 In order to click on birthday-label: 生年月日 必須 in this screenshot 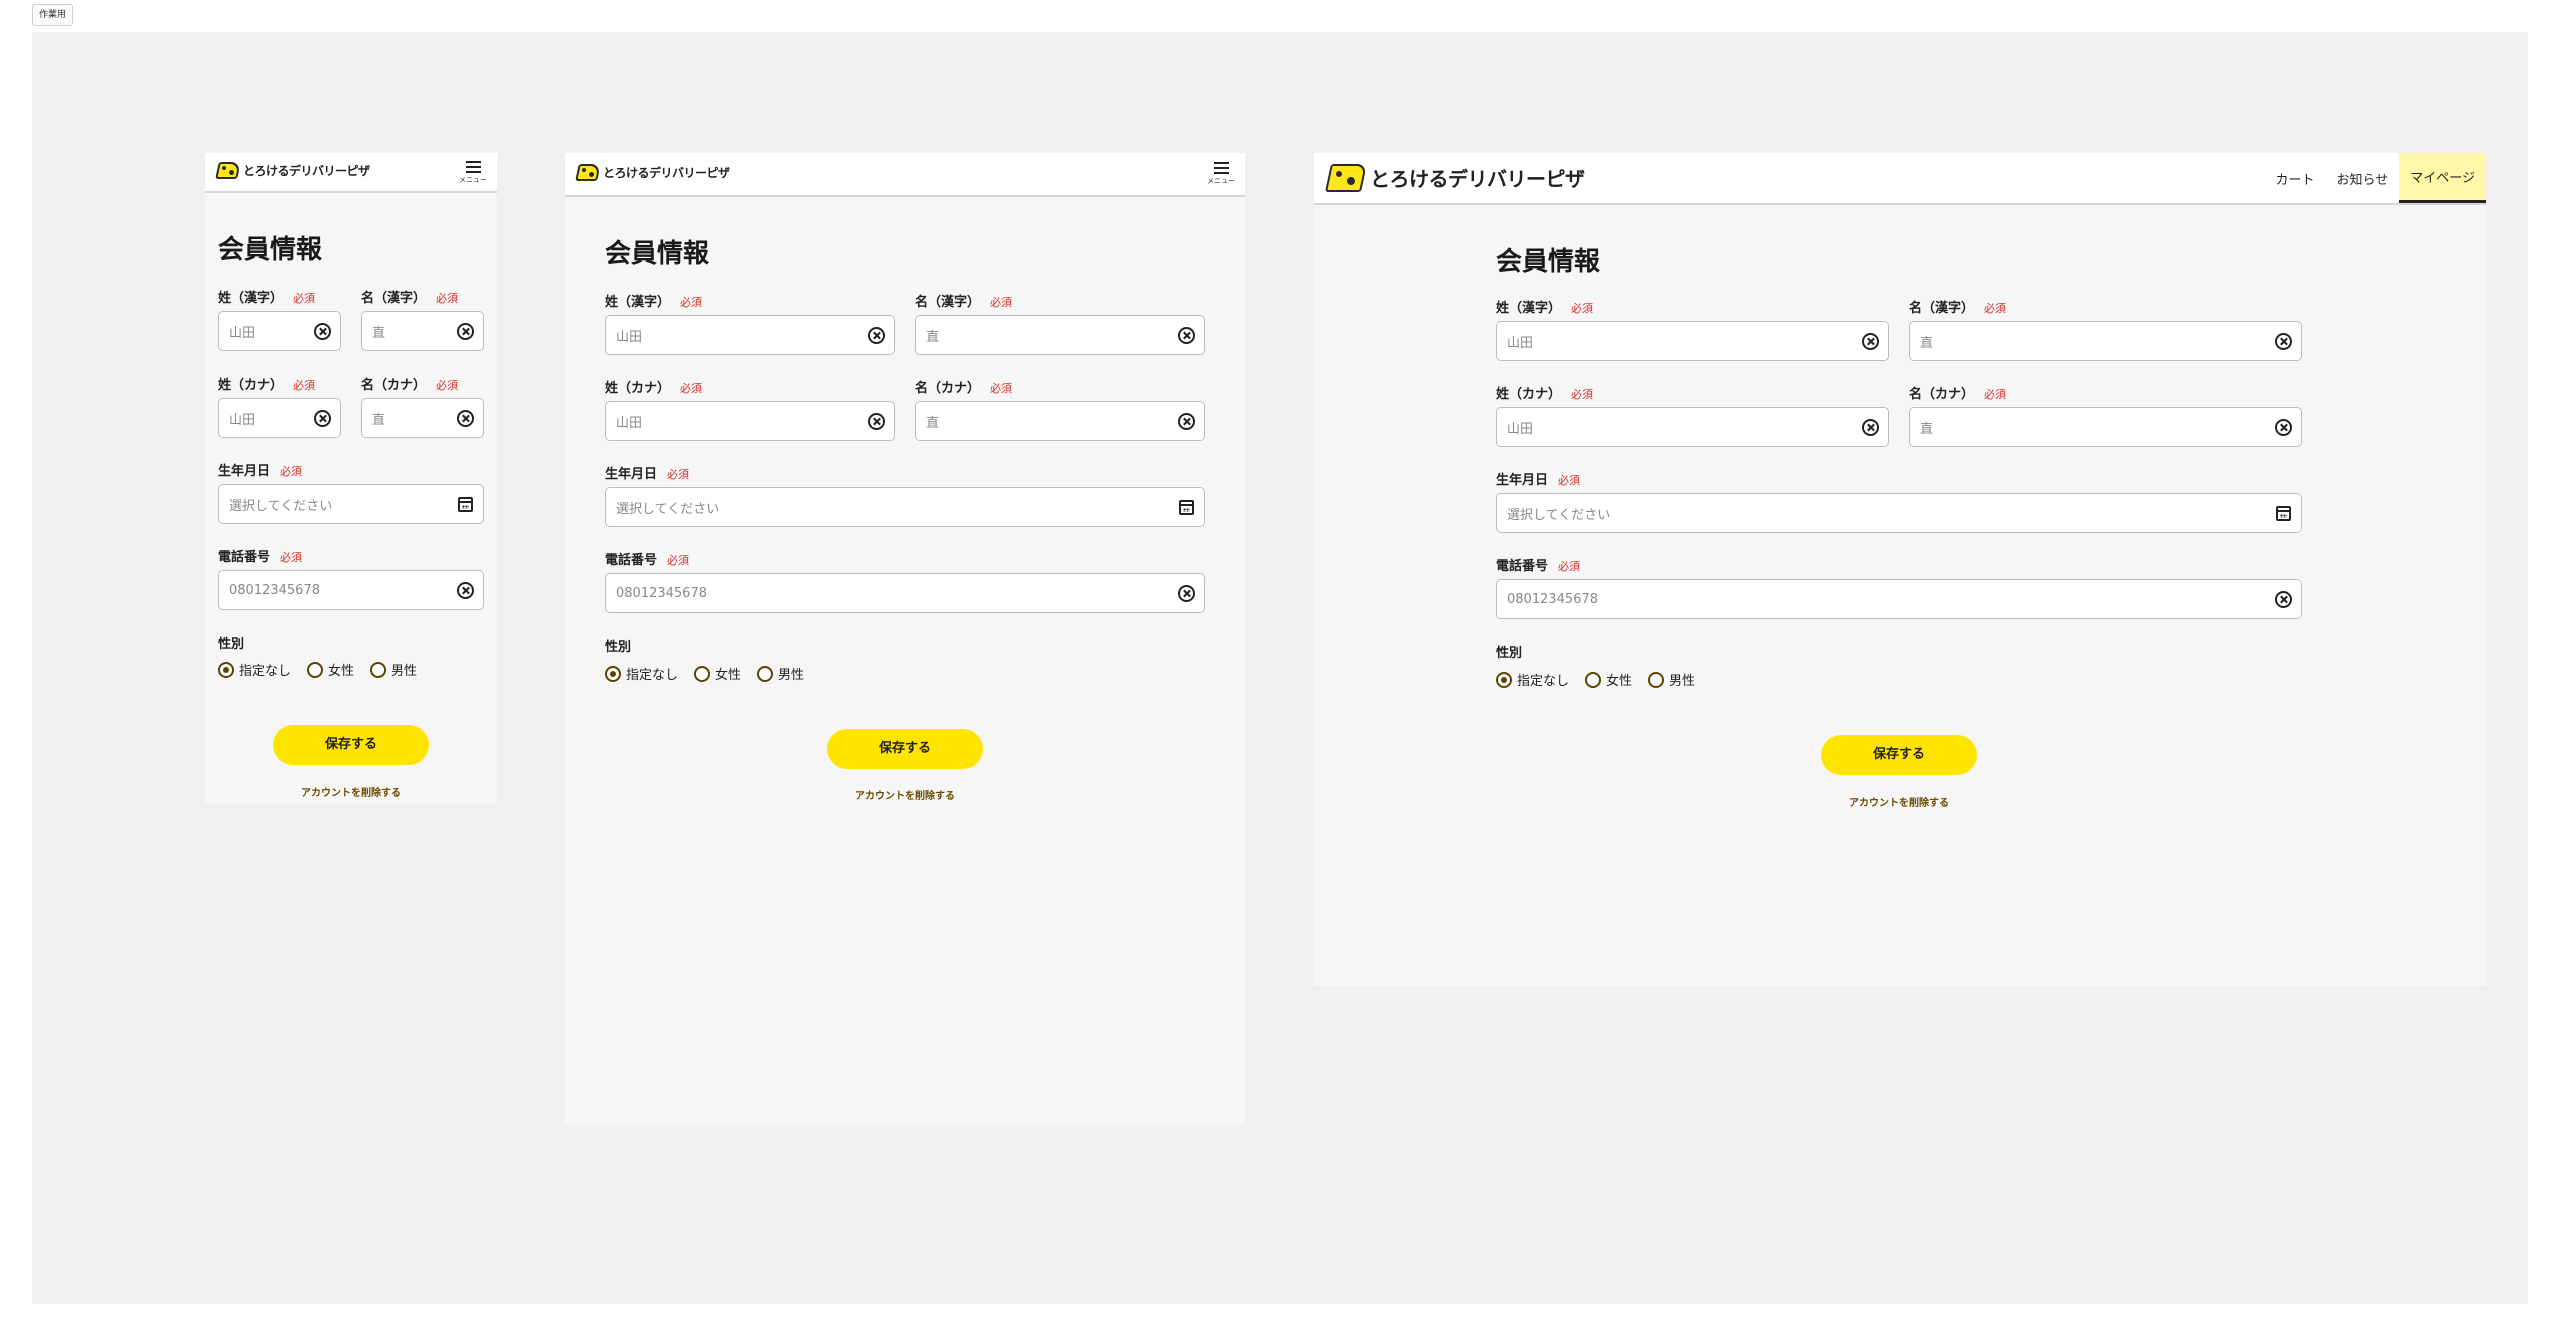, I will do `click(647, 474)`.